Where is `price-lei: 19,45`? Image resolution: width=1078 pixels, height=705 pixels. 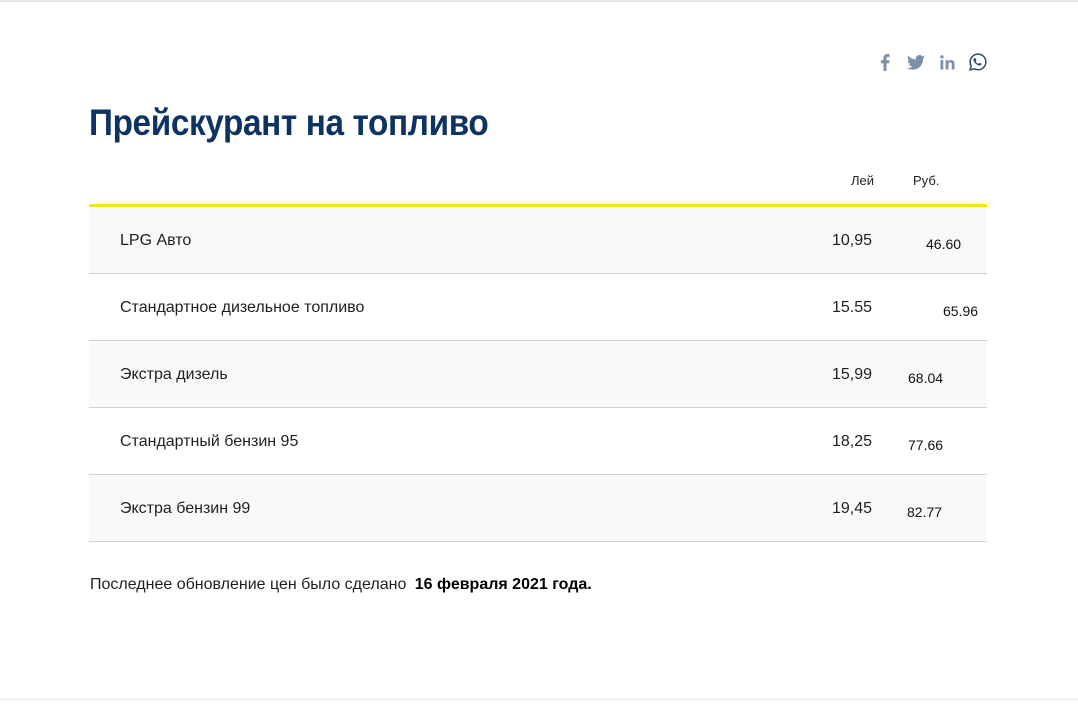 price-lei: 19,45 is located at coordinates (851, 508).